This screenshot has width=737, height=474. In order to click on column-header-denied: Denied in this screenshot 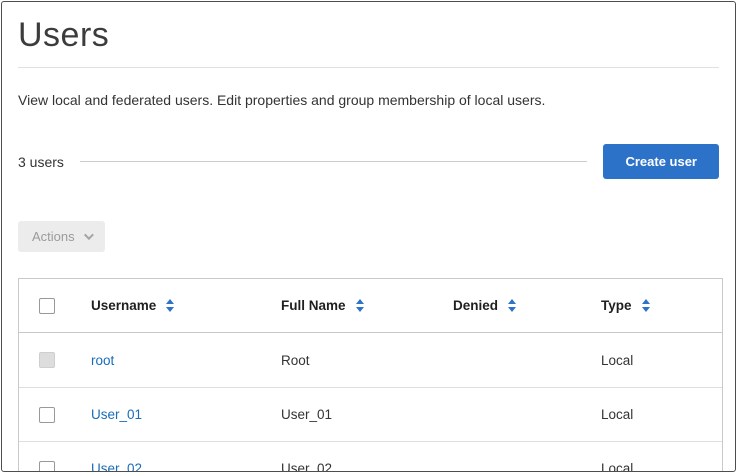, I will do `click(511, 305)`.